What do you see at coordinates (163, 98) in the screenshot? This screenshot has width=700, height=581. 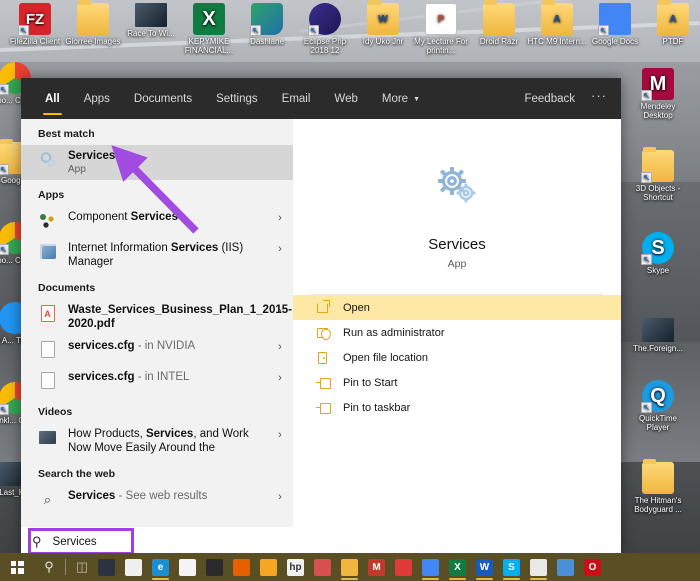 I see `tab-documents: Documents` at bounding box center [163, 98].